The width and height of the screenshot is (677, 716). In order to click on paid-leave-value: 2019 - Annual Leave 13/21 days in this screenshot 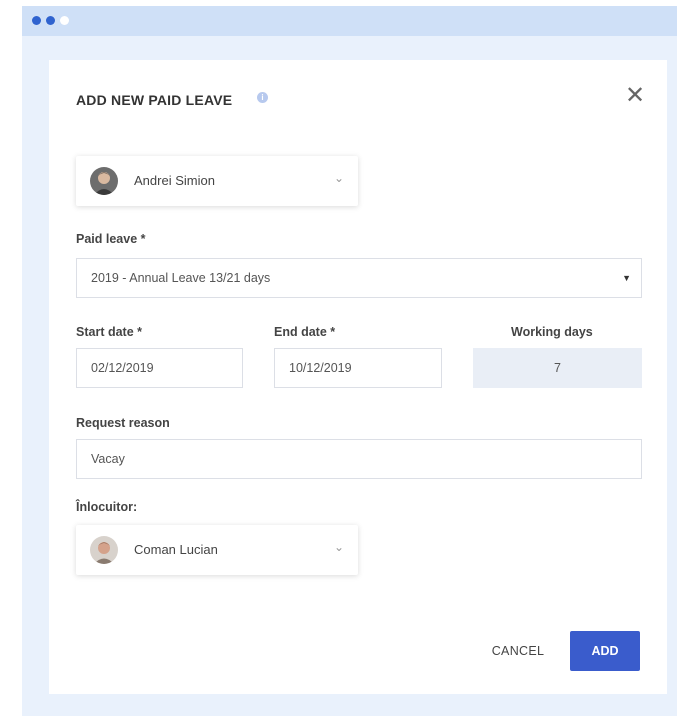, I will do `click(181, 278)`.